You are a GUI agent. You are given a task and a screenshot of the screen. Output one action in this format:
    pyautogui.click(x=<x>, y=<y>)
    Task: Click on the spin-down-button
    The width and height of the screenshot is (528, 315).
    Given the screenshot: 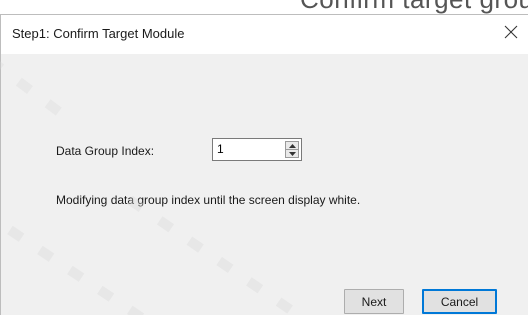 What is the action you would take?
    pyautogui.click(x=292, y=153)
    